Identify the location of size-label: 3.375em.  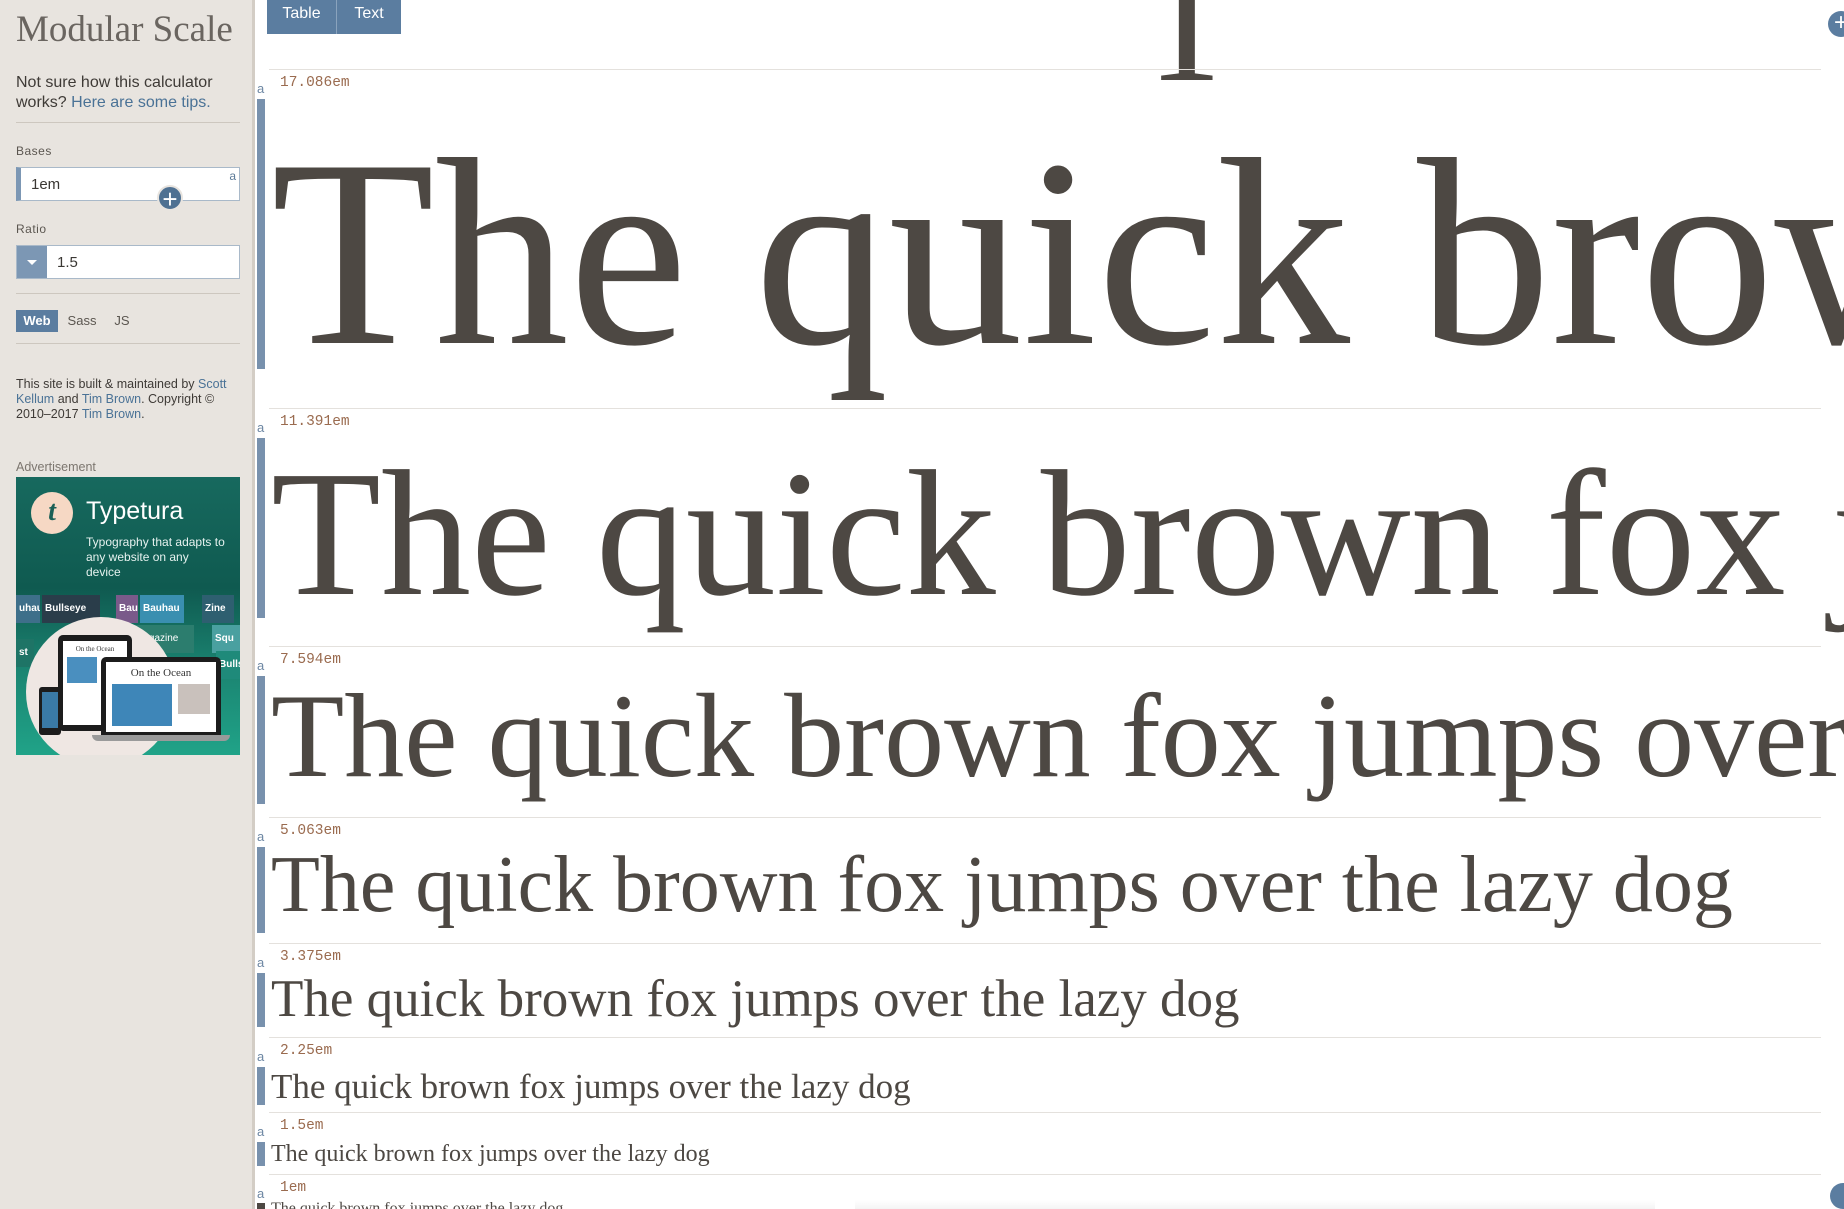
(310, 957).